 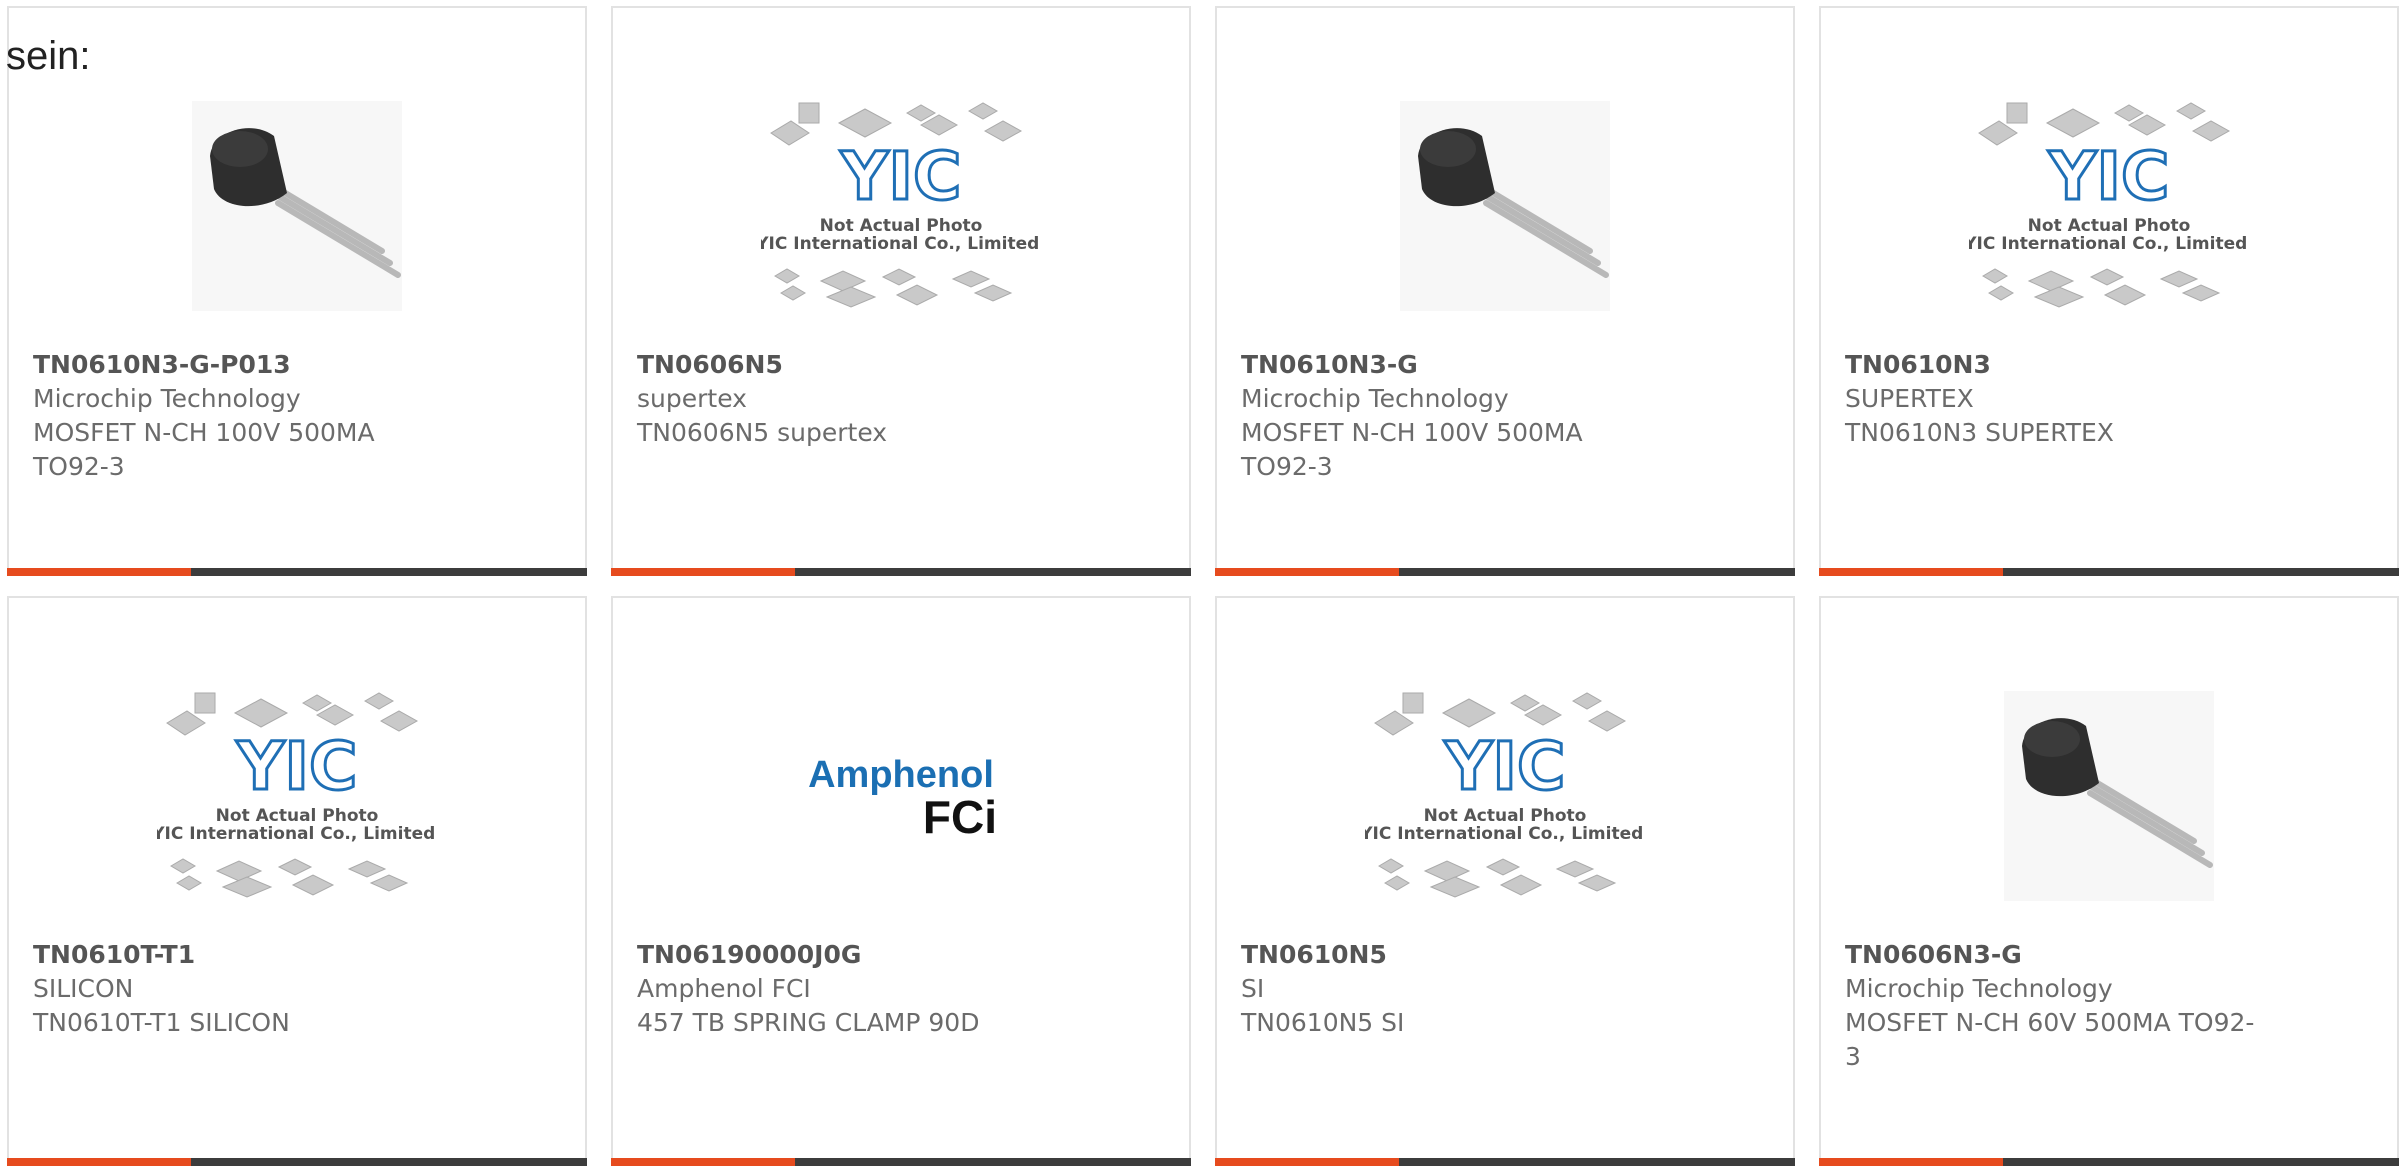 What do you see at coordinates (1979, 432) in the screenshot?
I see `description-line: TN0610N3 SUPERTEX` at bounding box center [1979, 432].